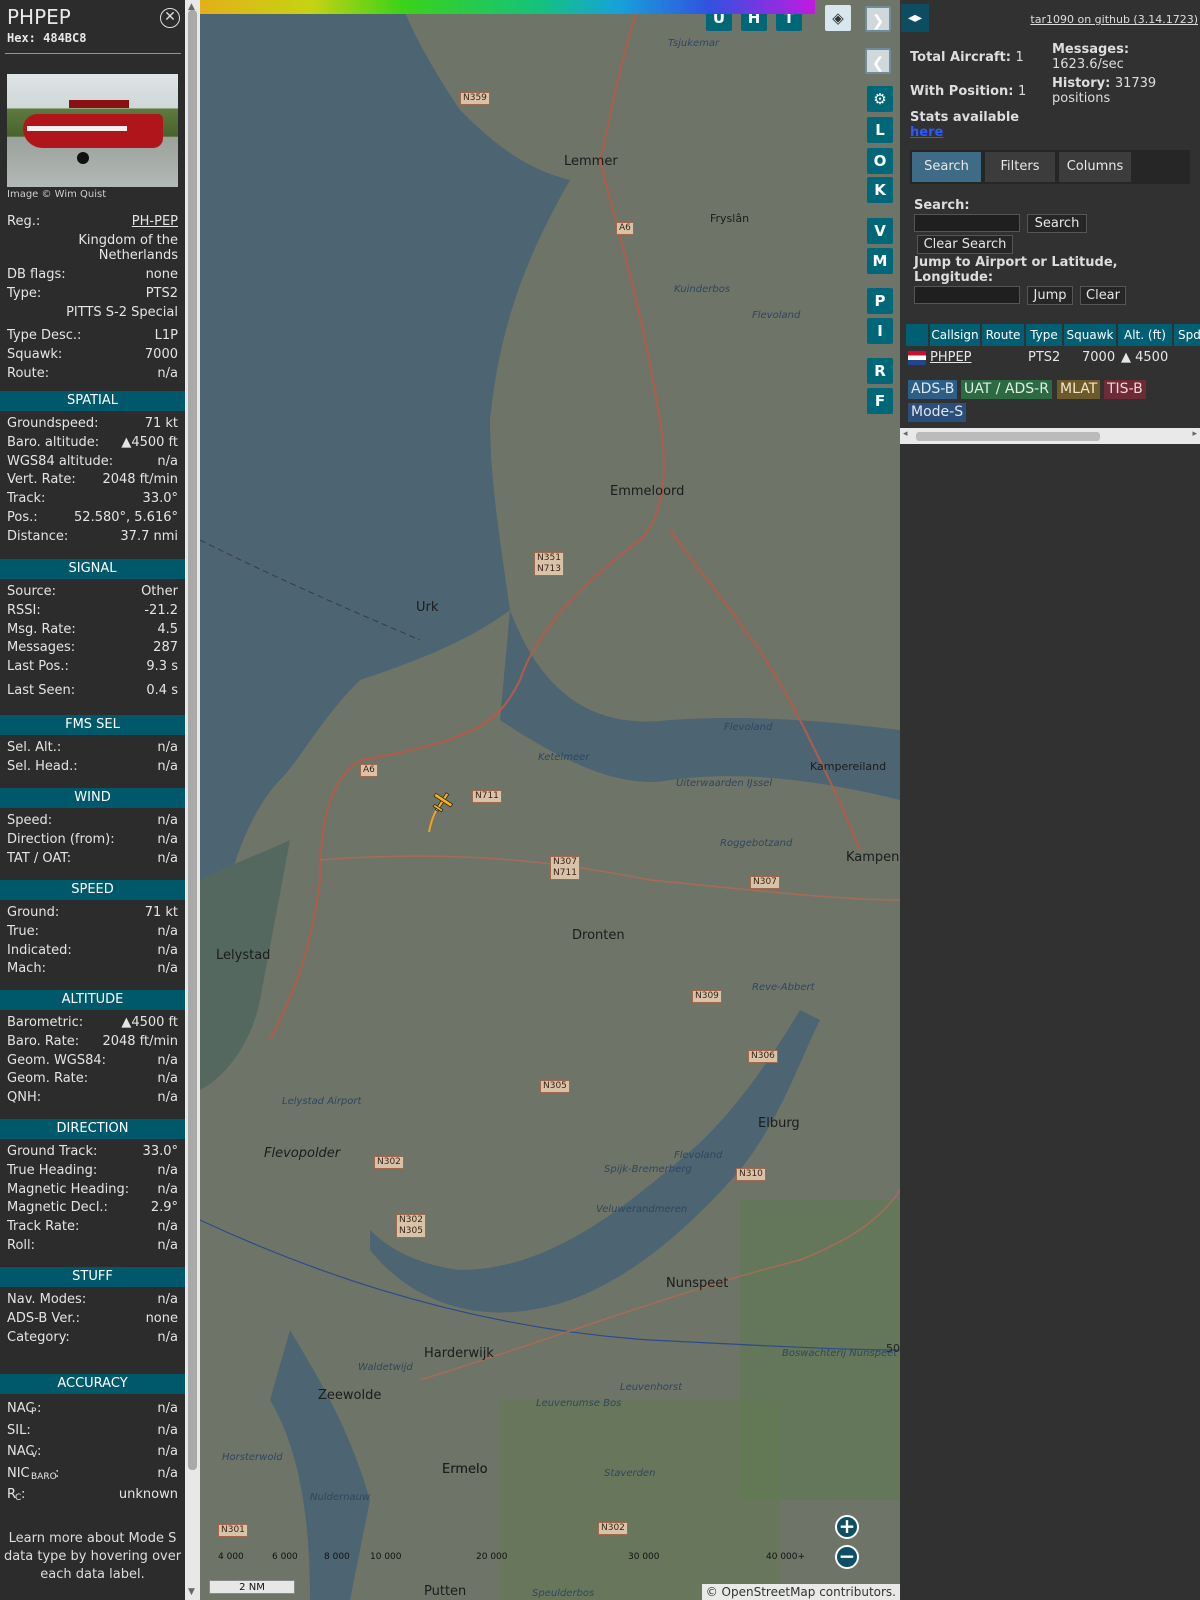  What do you see at coordinates (1050, 295) in the screenshot?
I see `jump-button: Jump` at bounding box center [1050, 295].